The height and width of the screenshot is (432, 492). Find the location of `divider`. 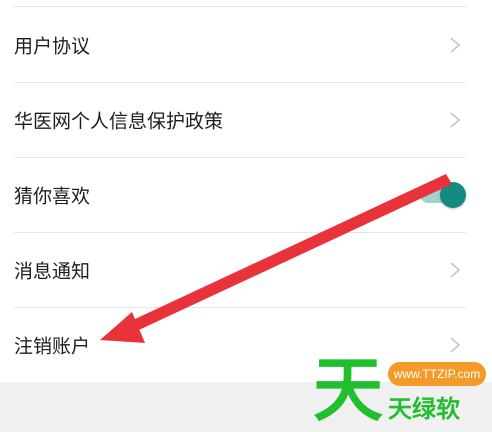

divider is located at coordinates (240, 6).